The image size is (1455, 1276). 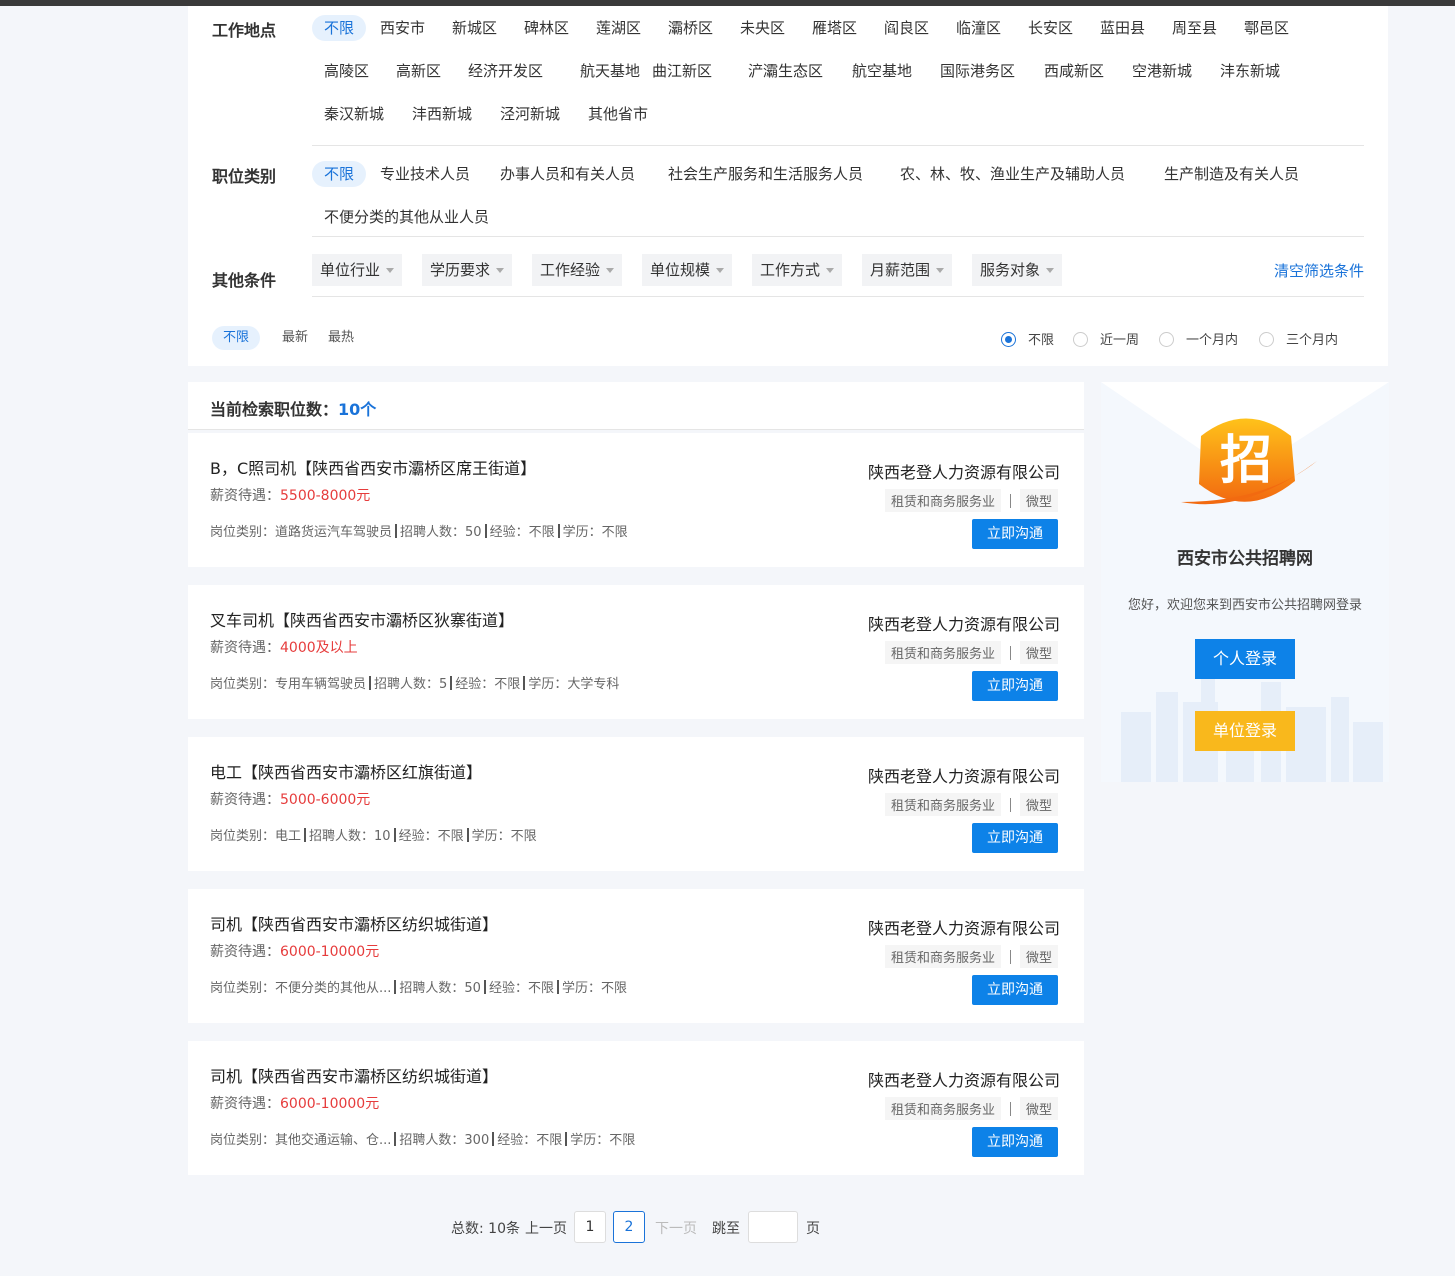 What do you see at coordinates (687, 270) in the screenshot?
I see `filter-dropdown: 单位规模` at bounding box center [687, 270].